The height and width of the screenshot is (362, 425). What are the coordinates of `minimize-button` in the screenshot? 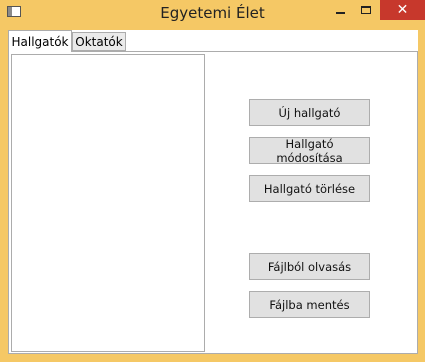 It's located at (340, 10).